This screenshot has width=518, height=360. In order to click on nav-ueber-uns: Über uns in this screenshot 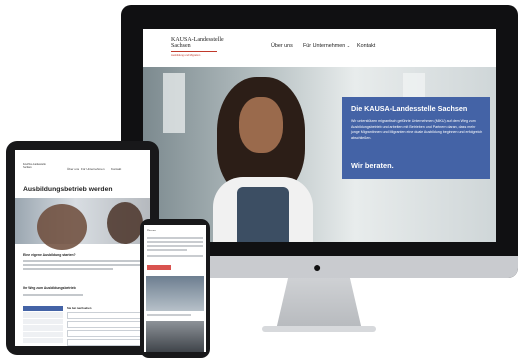, I will do `click(282, 46)`.